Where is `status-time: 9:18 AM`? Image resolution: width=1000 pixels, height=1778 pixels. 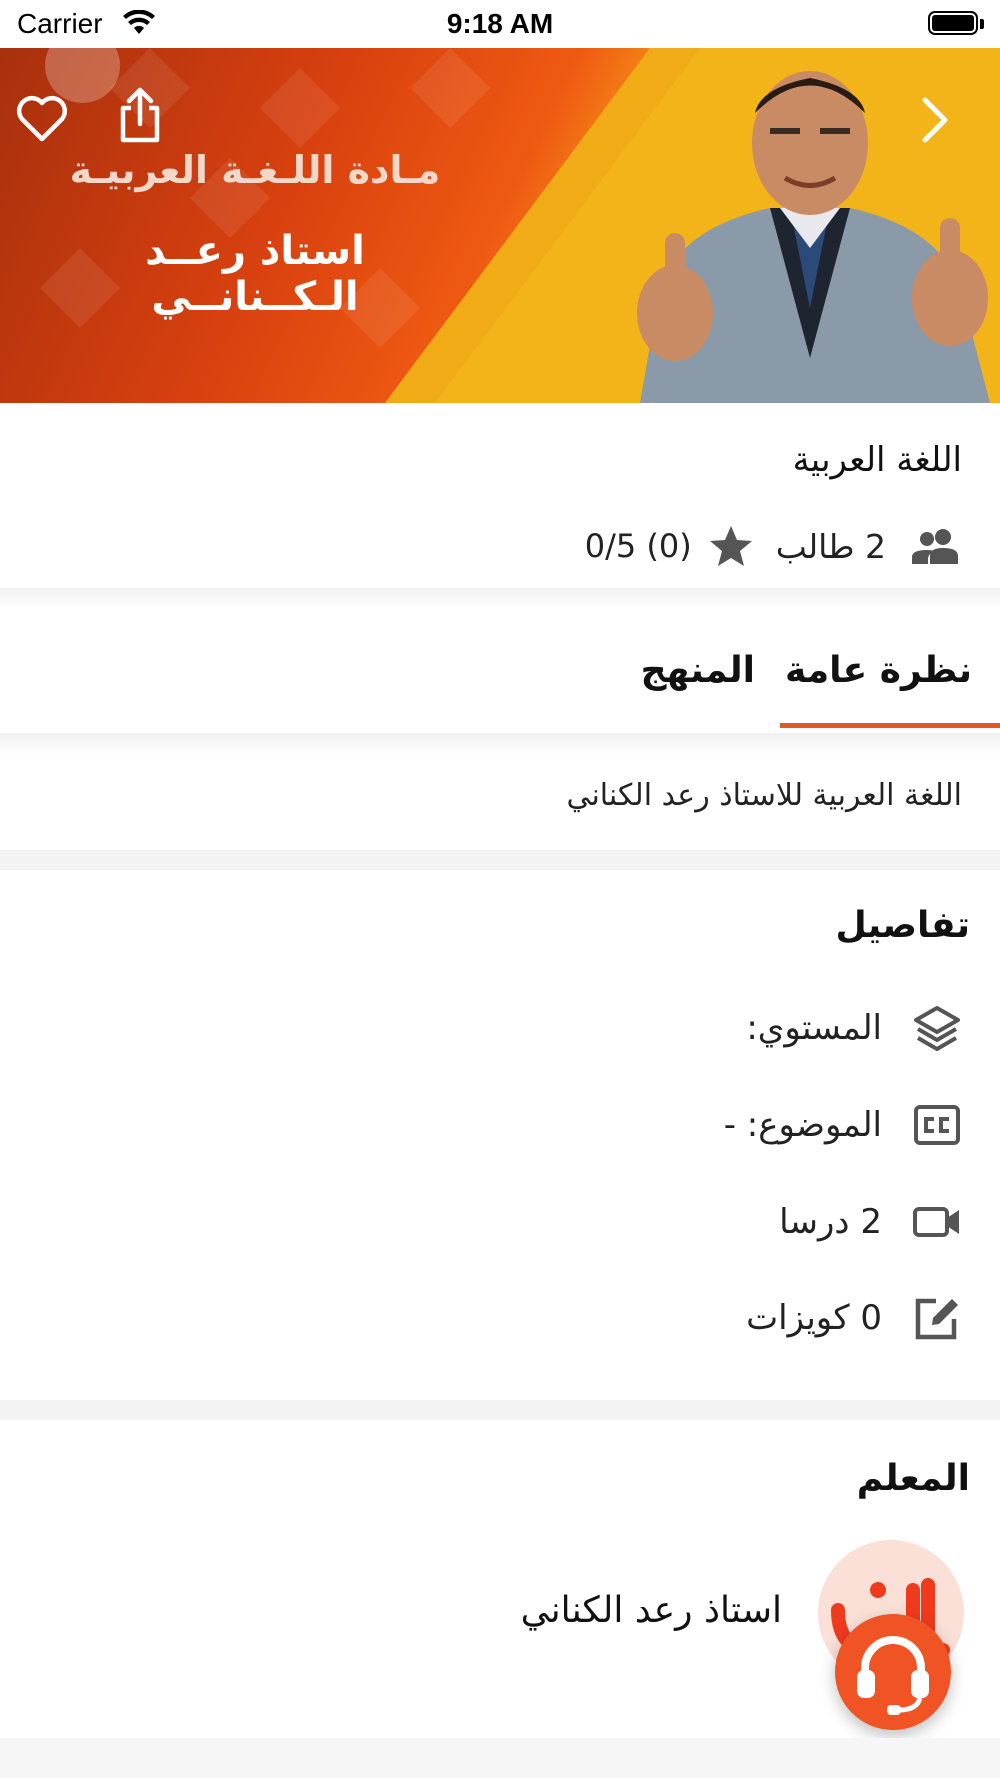 status-time: 9:18 AM is located at coordinates (500, 23).